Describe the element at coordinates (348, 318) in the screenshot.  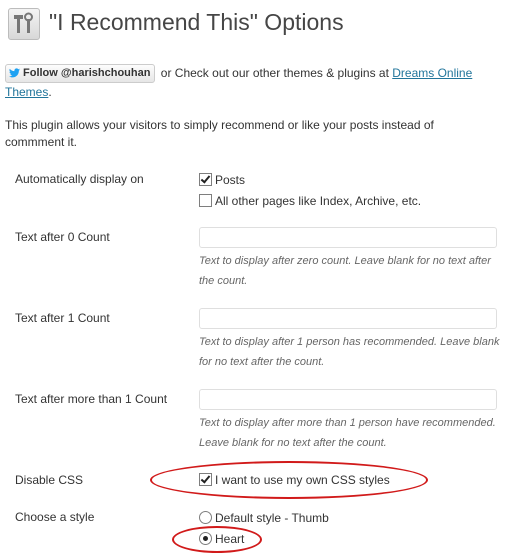
I see `text-one-input` at that location.